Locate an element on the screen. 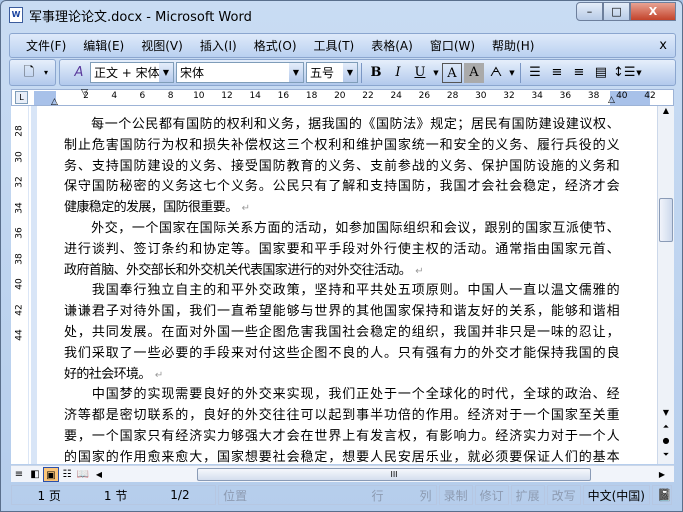 The height and width of the screenshot is (512, 683). text-line: 保守国防秘密的义务这七个义务。公民只有了解和支持国防，我国才会社会稳定，经济才会 is located at coordinates (342, 187).